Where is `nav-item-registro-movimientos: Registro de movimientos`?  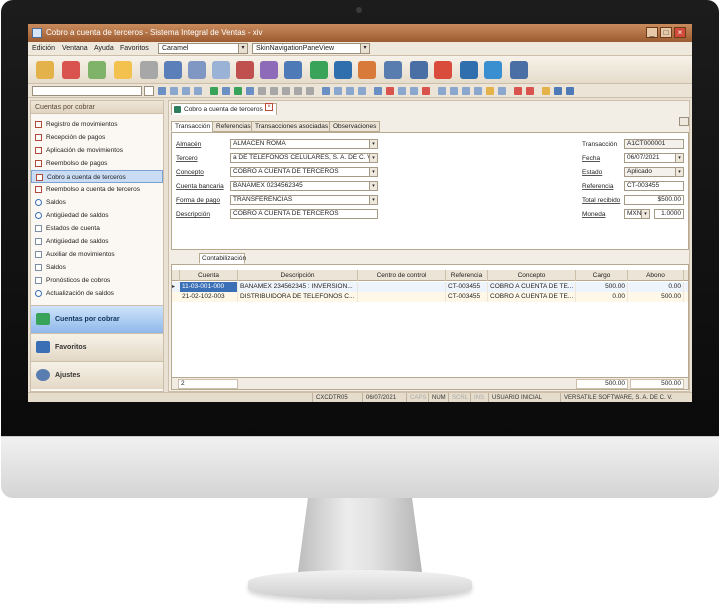 nav-item-registro-movimientos: Registro de movimientos is located at coordinates (97, 124).